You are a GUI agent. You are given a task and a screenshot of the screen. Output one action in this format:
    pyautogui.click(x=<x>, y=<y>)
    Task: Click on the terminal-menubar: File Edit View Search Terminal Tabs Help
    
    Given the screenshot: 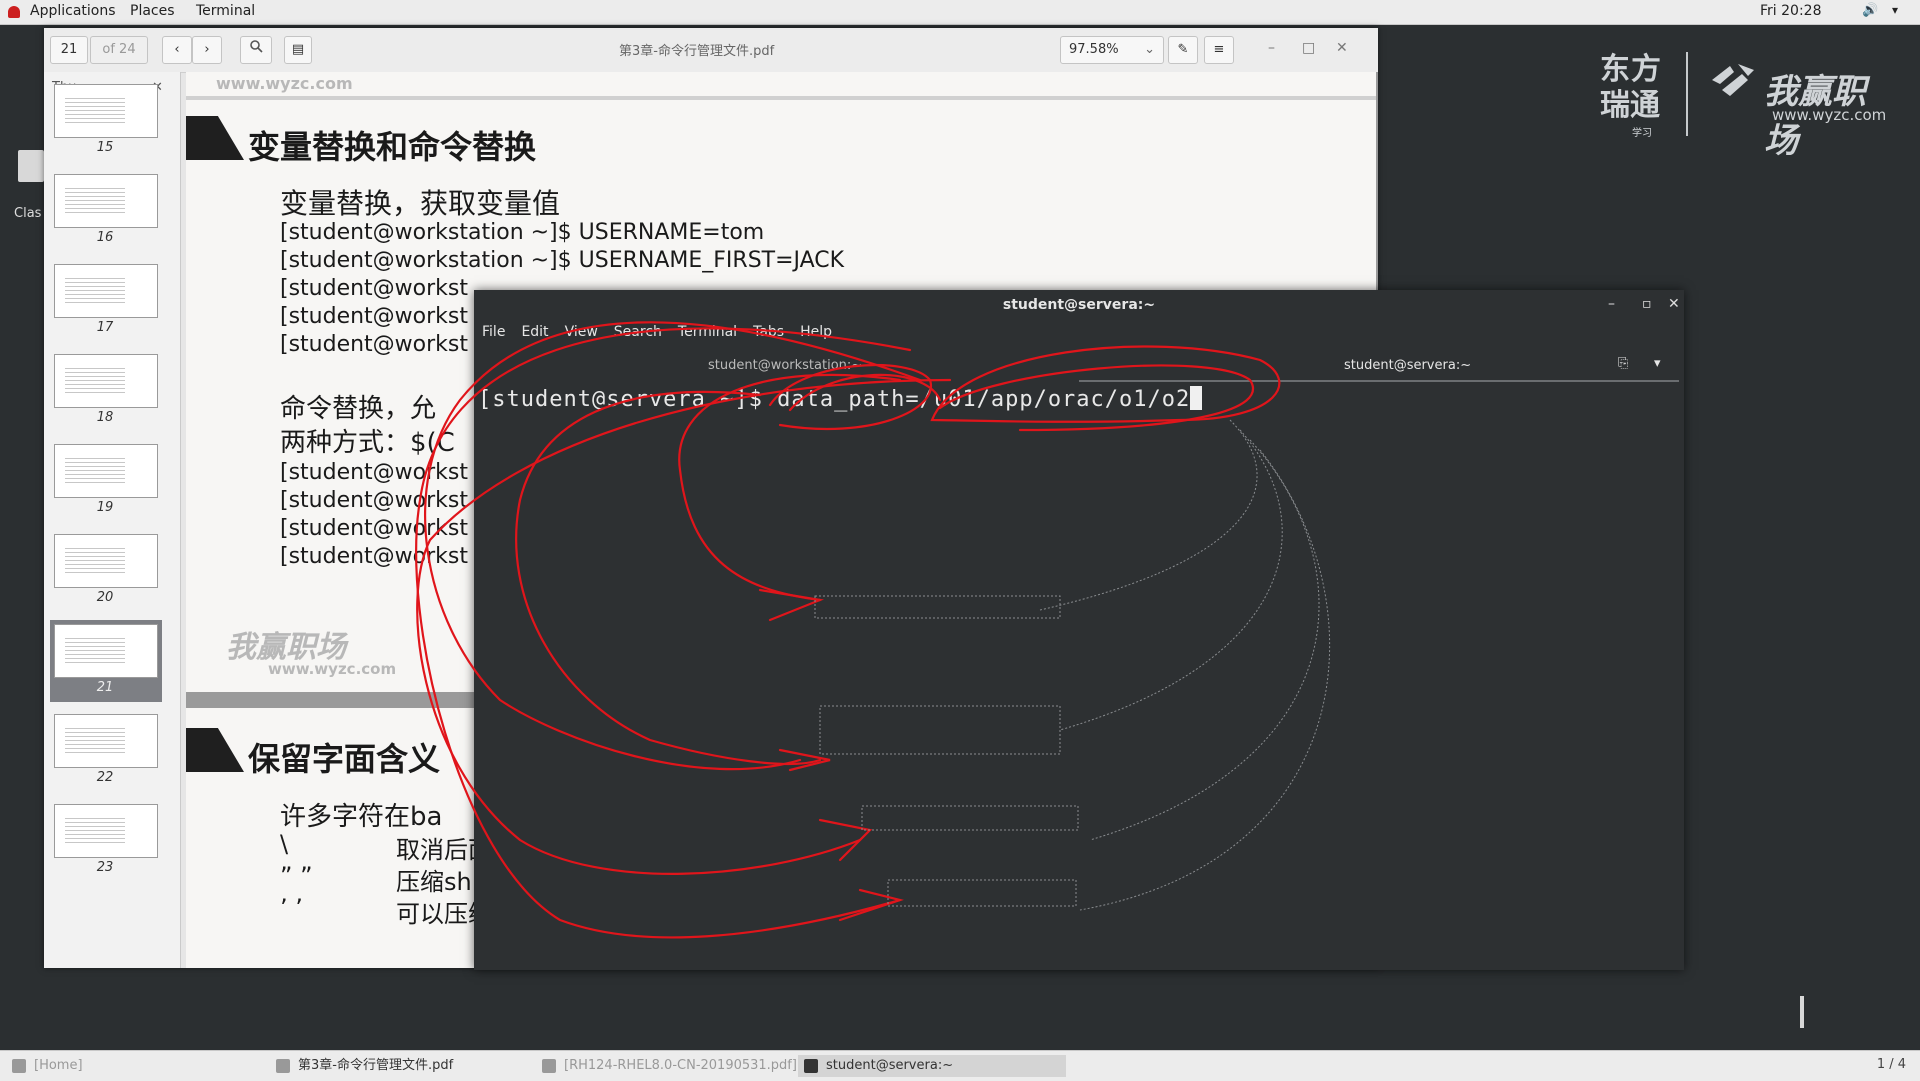 What is the action you would take?
    pyautogui.click(x=665, y=332)
    